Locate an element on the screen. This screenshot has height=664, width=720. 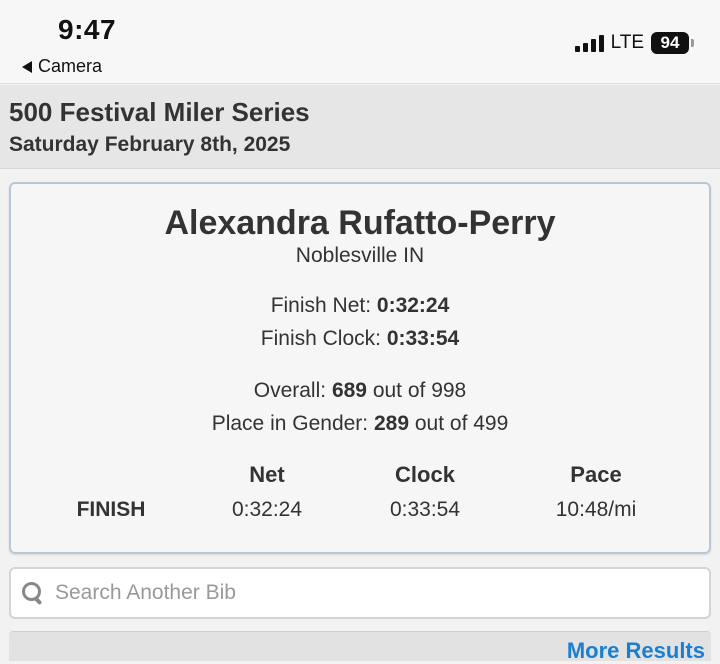
finish-clock-line: Finish Clock: 0:33:54 is located at coordinates (360, 339).